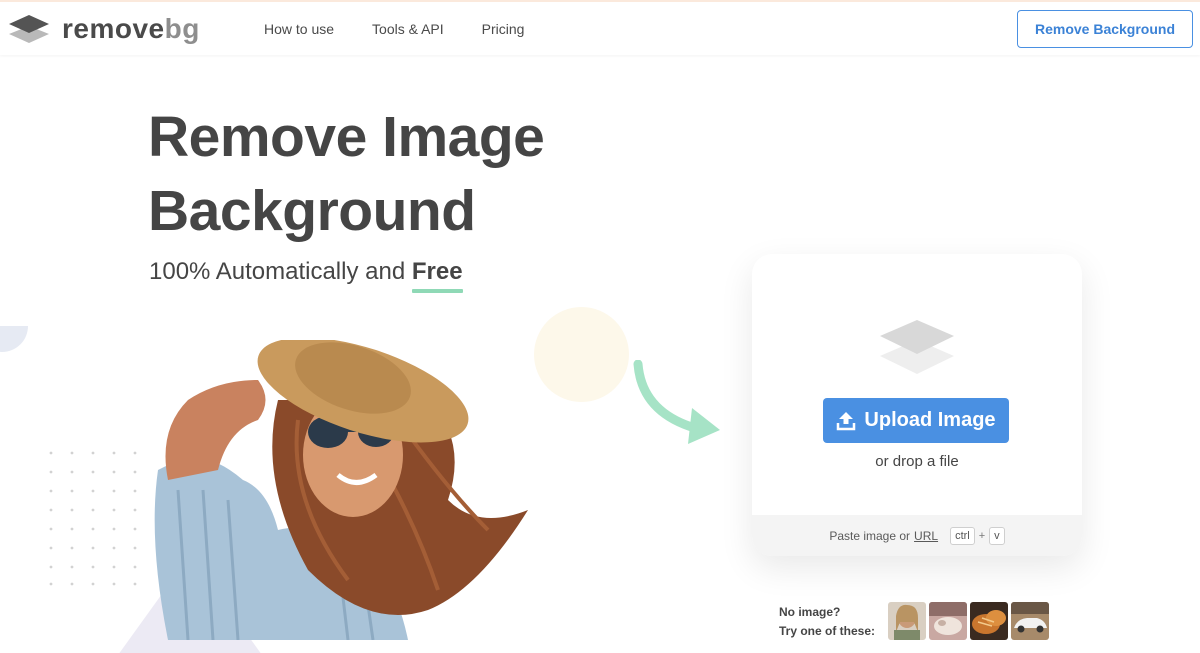  I want to click on sample-thumb-woman, so click(907, 621).